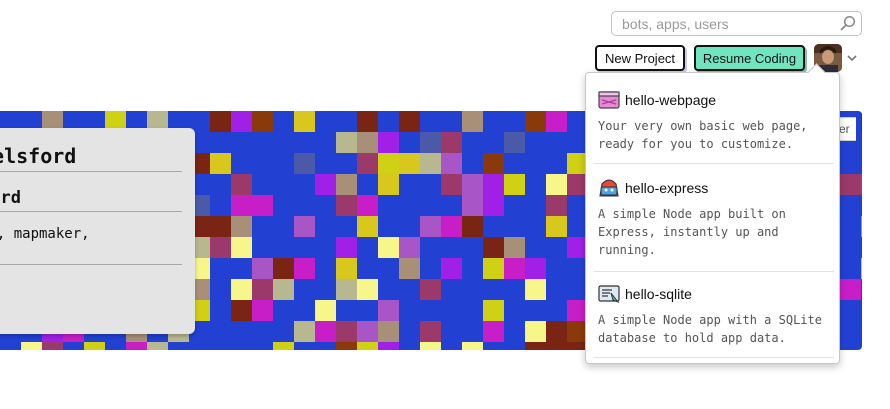 Image resolution: width=890 pixels, height=409 pixels. Describe the element at coordinates (848, 23) in the screenshot. I see `search-icon` at that location.